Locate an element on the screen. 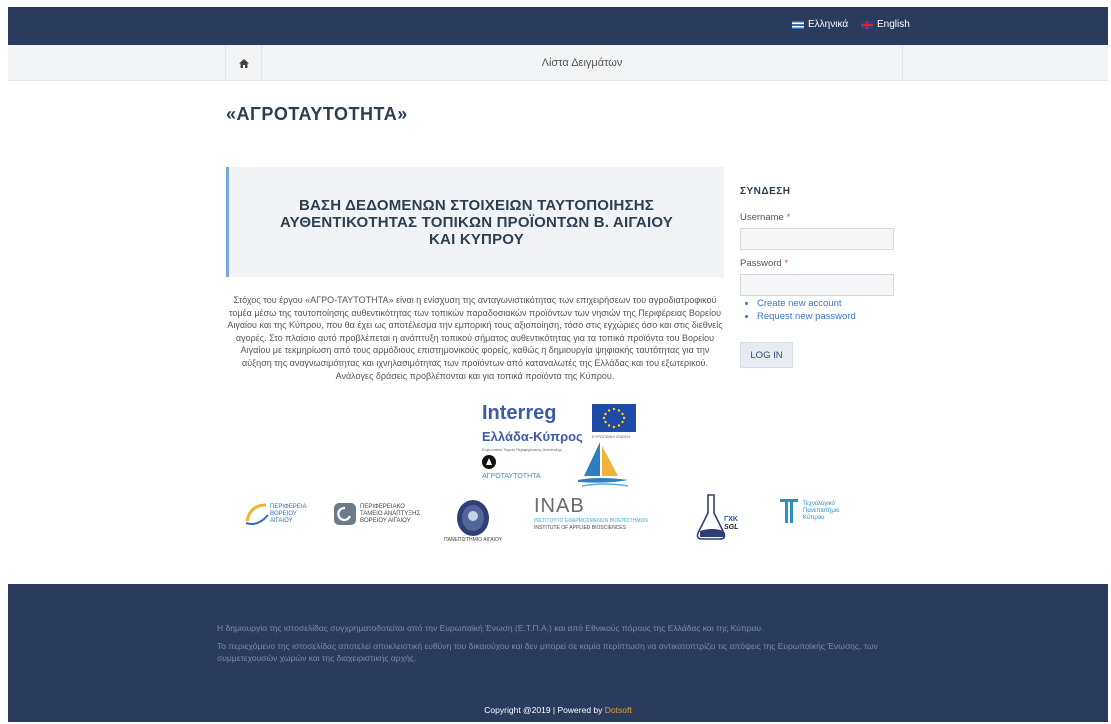  nav-link-sample-list: Λίστα Δειγμάτων is located at coordinates (582, 63).